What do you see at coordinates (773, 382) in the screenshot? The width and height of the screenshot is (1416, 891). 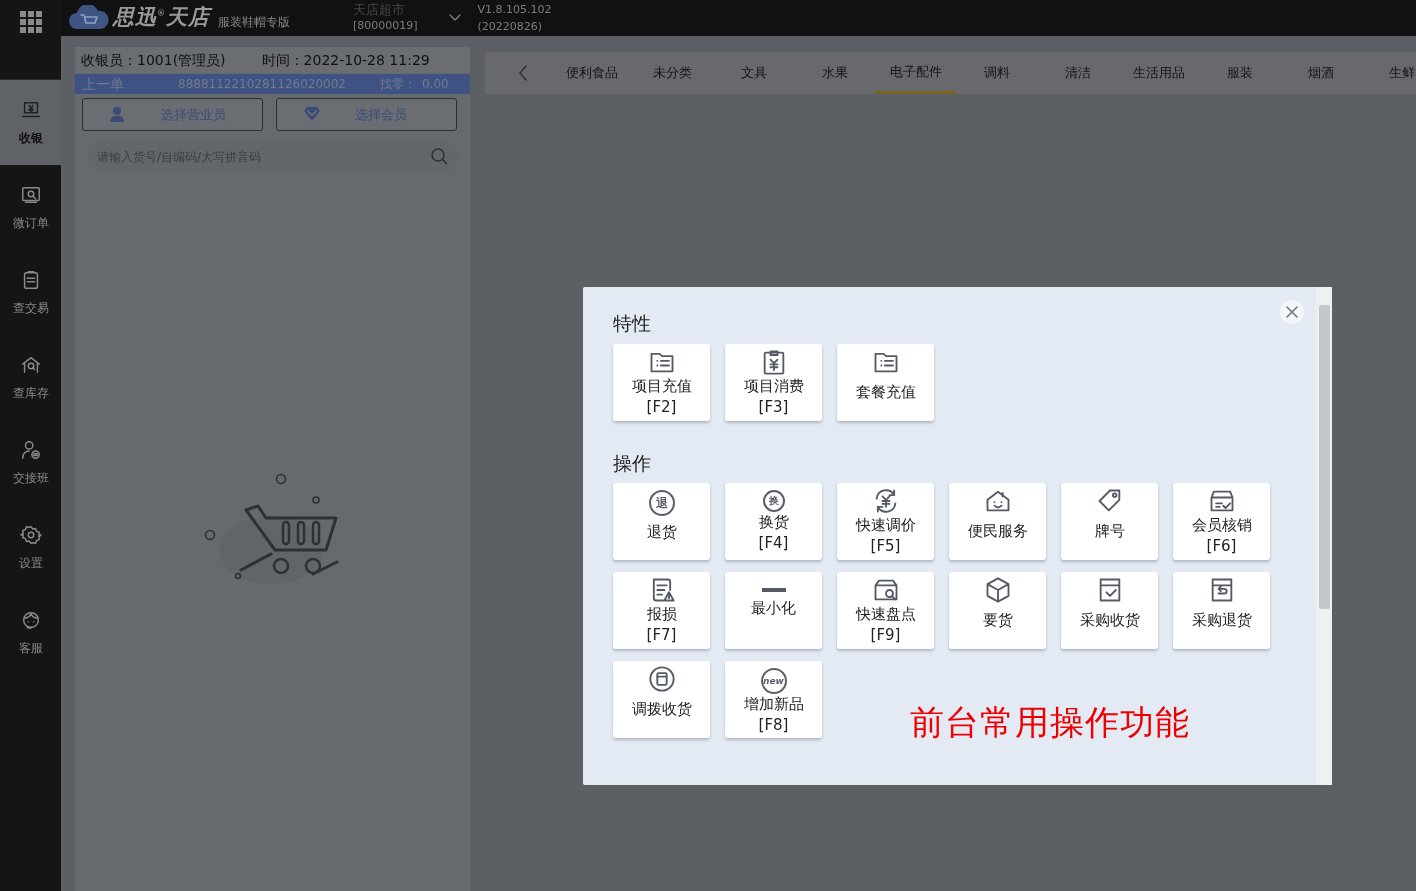 I see `action-tile: 项目消费 [F3]` at bounding box center [773, 382].